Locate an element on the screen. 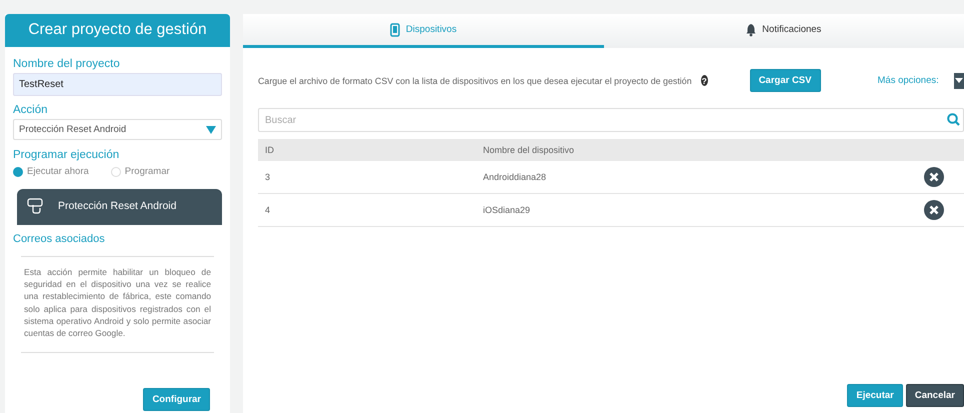 Image resolution: width=964 pixels, height=413 pixels. field-label: Nombre del proyecto is located at coordinates (67, 64).